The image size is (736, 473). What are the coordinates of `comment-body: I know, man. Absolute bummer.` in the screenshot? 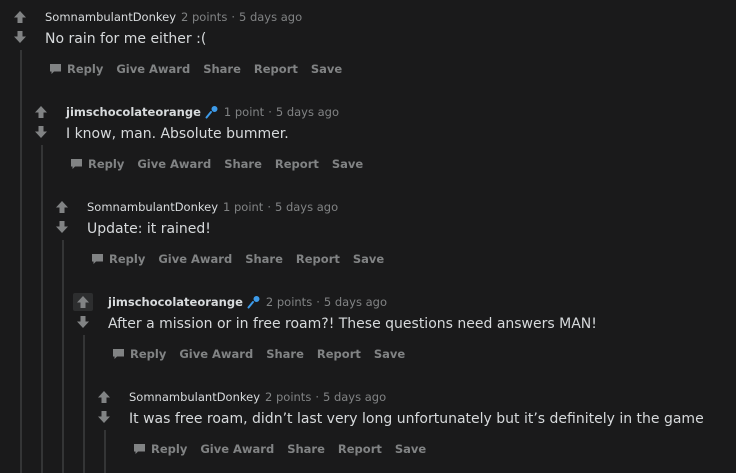 It's located at (177, 134).